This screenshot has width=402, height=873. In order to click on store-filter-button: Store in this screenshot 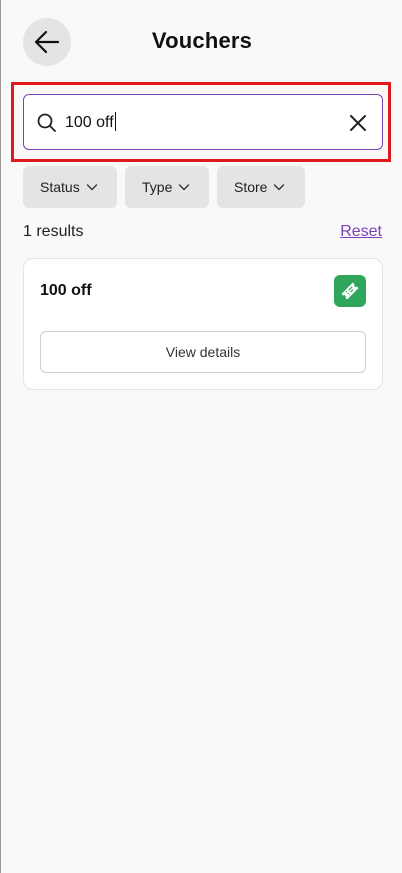, I will do `click(261, 187)`.